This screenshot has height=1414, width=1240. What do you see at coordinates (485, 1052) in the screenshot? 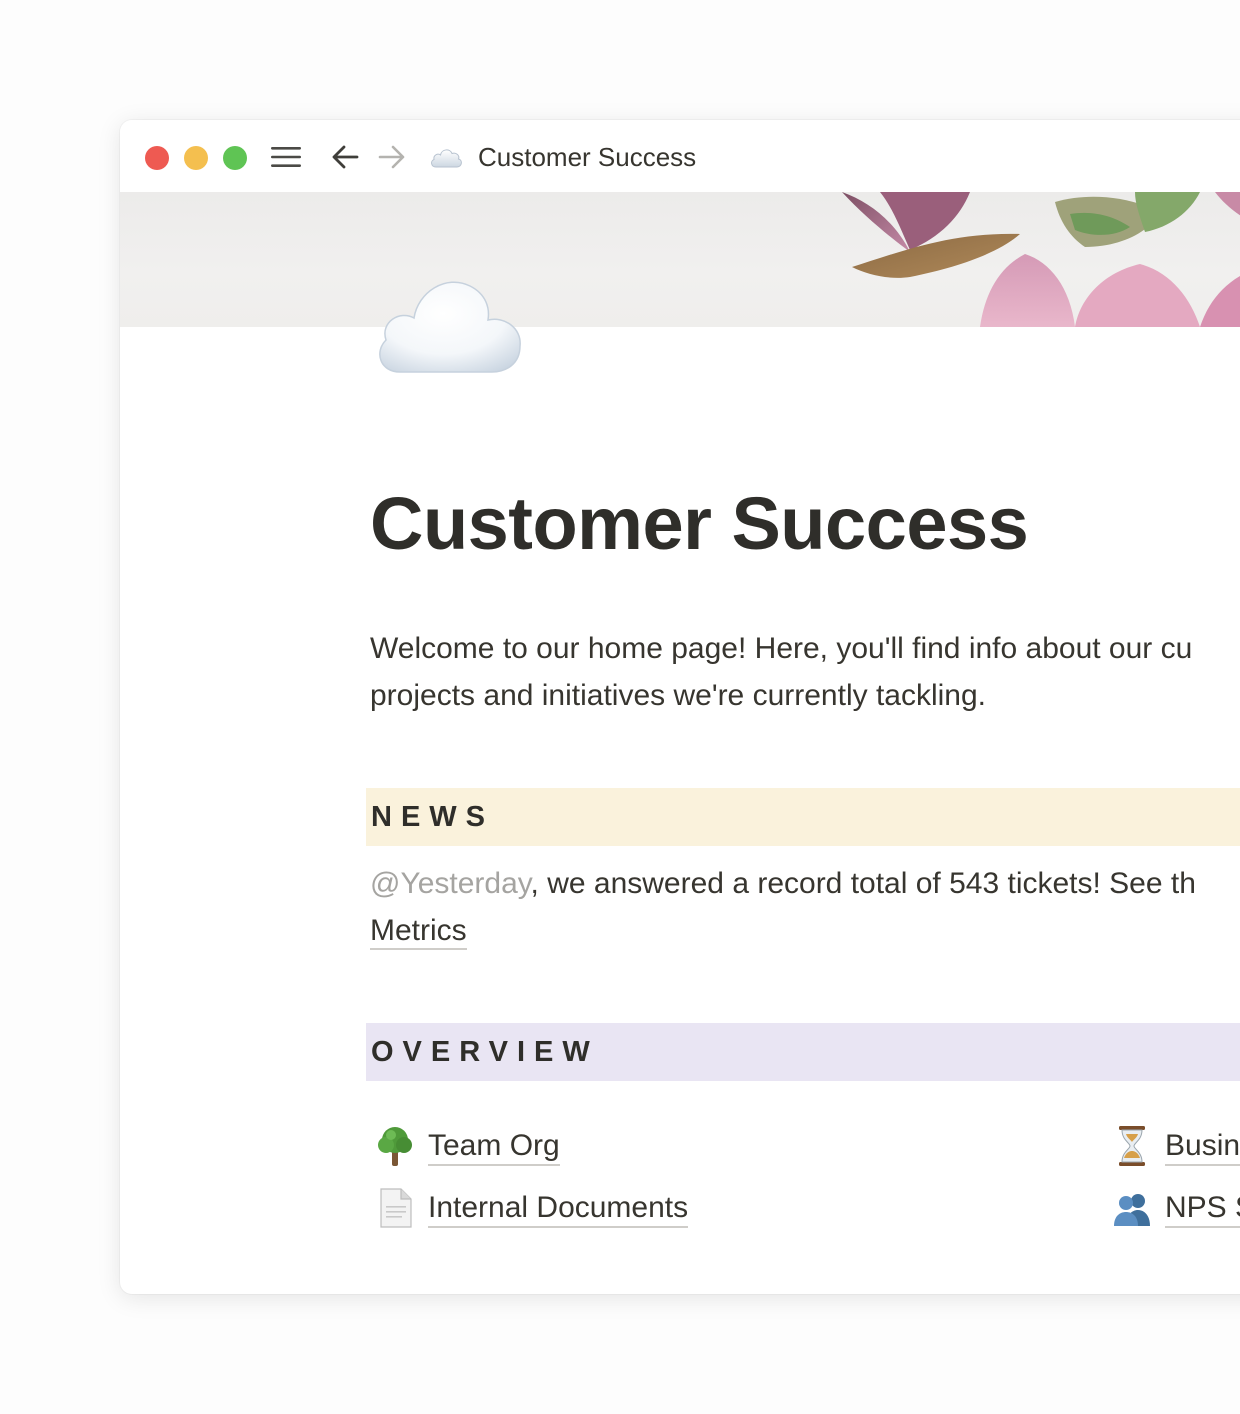
I see `overview-heading: OVERVIEW` at bounding box center [485, 1052].